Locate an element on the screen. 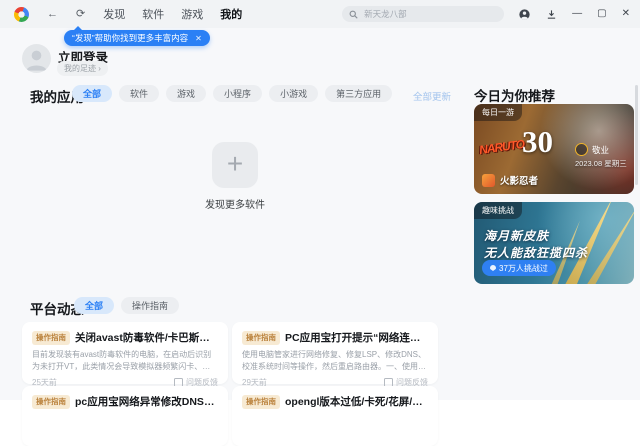 The width and height of the screenshot is (640, 446). filter-miniprograms: 小程序 is located at coordinates (238, 93).